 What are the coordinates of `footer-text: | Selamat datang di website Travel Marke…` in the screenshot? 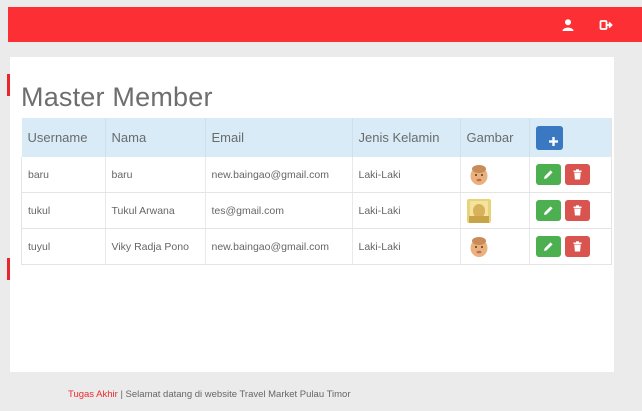 It's located at (235, 394).